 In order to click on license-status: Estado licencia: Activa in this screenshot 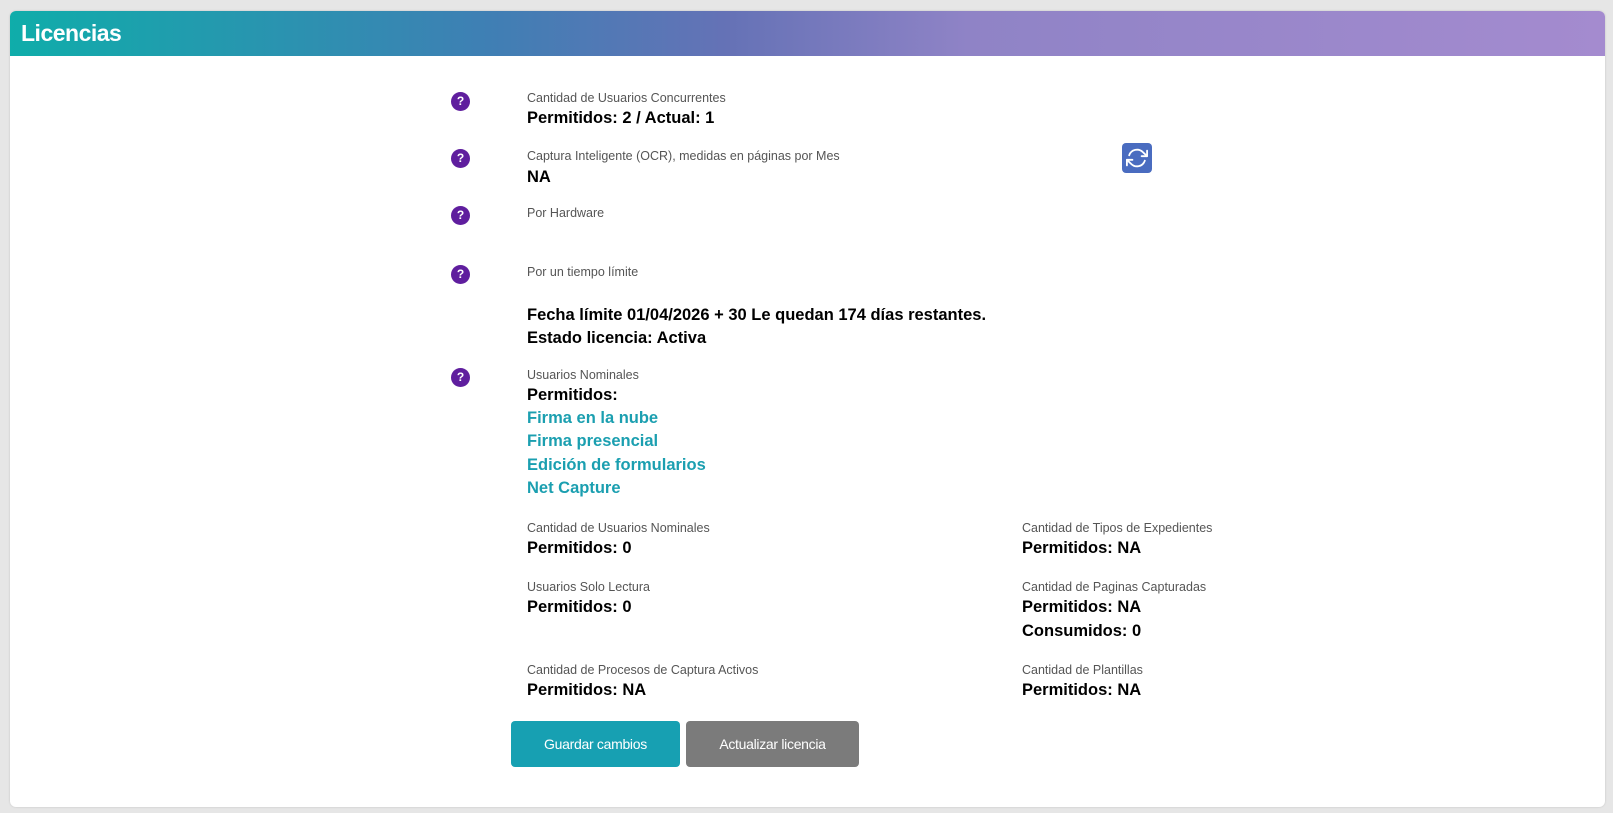, I will do `click(617, 338)`.